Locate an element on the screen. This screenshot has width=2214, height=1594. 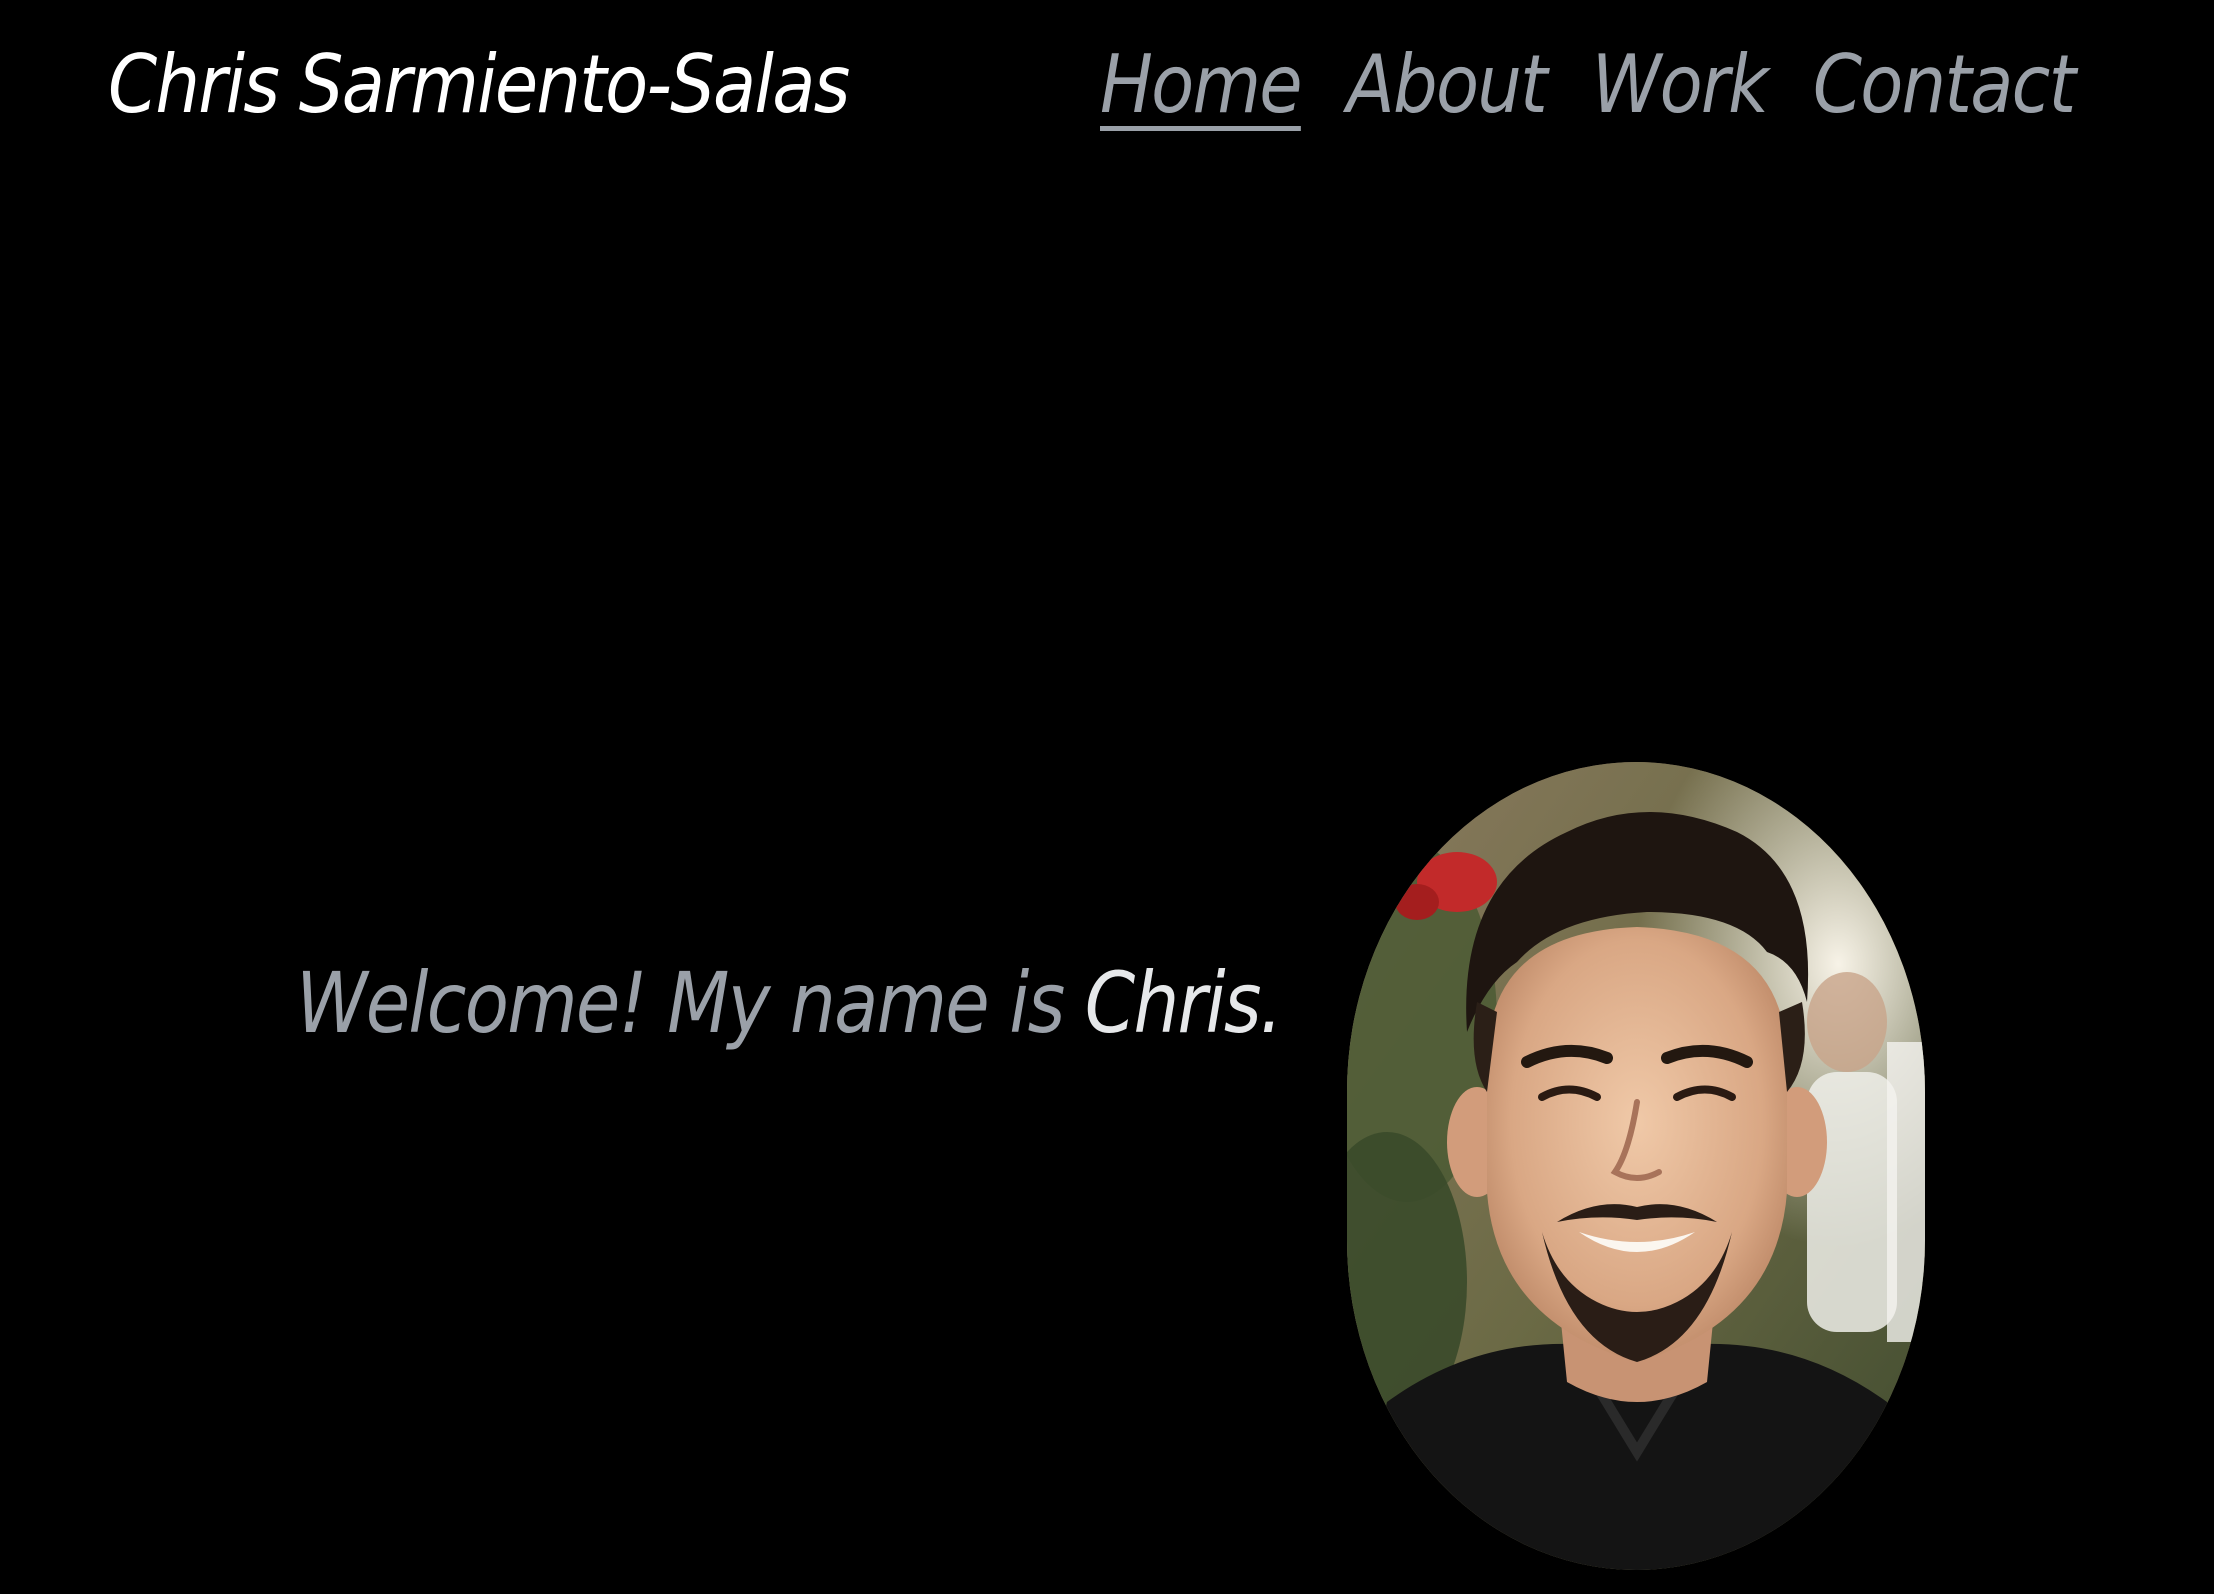
nav-link-work: Work is located at coordinates (1680, 85).